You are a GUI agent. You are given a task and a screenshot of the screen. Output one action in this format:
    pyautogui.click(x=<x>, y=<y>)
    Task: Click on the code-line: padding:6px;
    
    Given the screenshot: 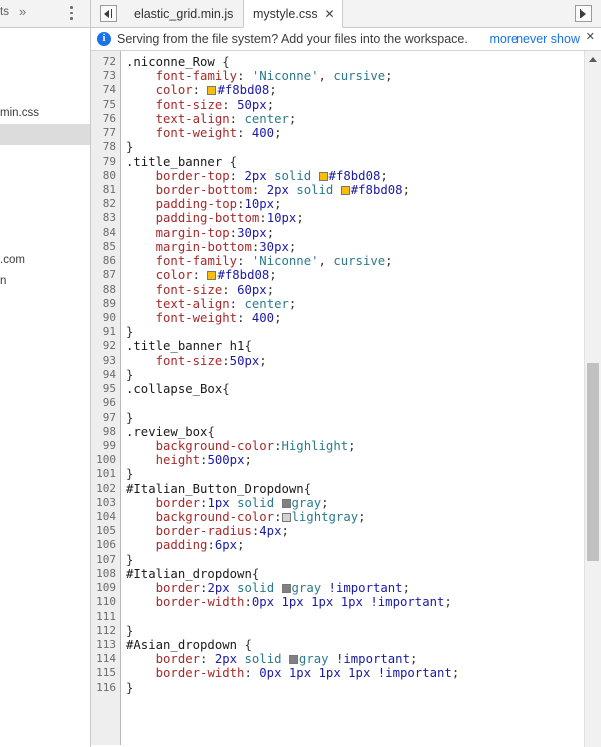 What is the action you would take?
    pyautogui.click(x=185, y=545)
    